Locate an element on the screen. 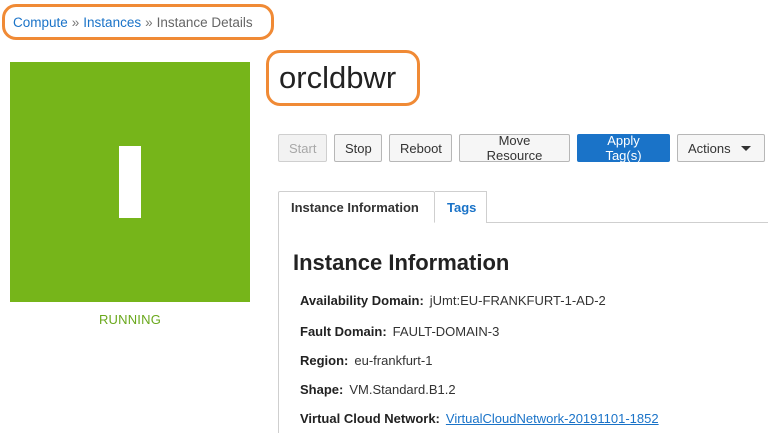  instance-status-label: RUNNING is located at coordinates (130, 319).